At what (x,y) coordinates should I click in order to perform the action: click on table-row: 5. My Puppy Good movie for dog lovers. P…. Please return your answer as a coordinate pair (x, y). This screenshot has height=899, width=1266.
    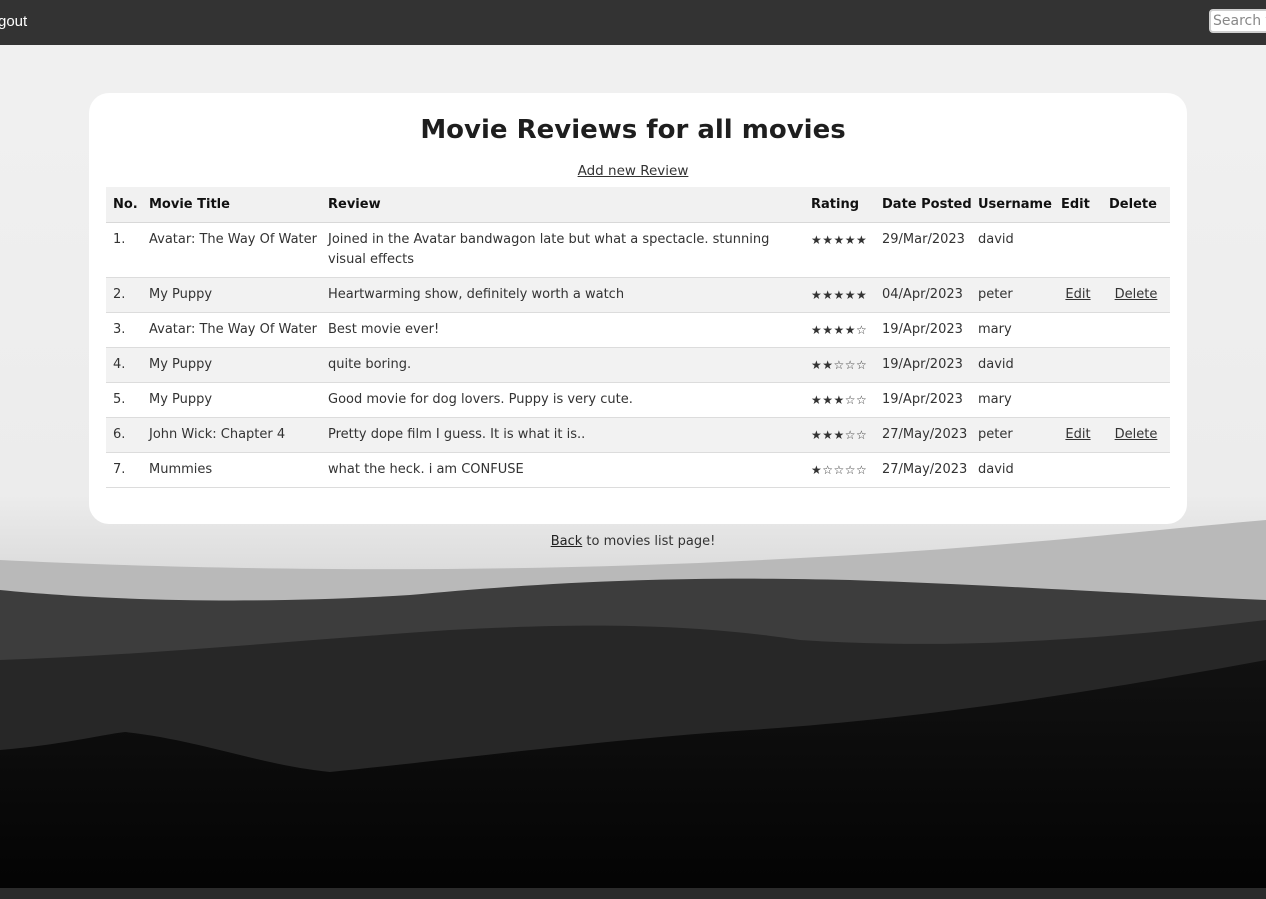
    Looking at the image, I should click on (638, 400).